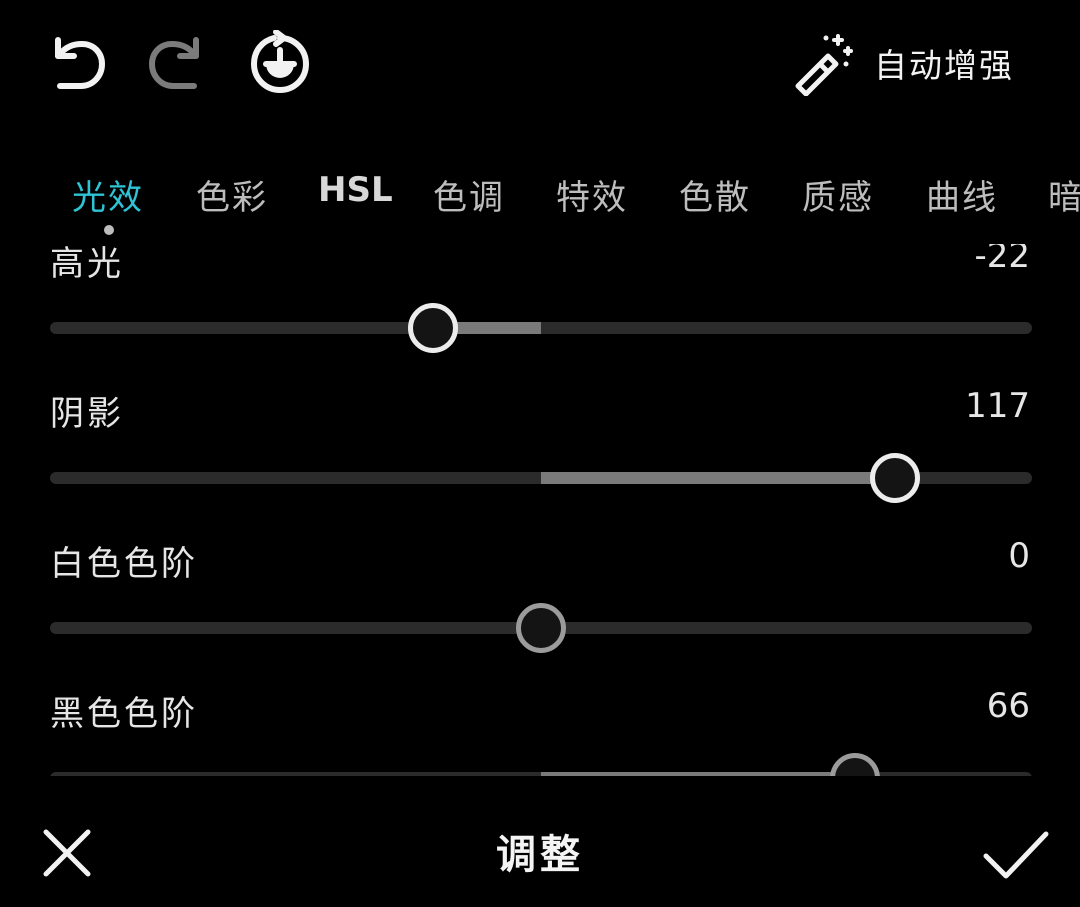  What do you see at coordinates (962, 194) in the screenshot?
I see `tab-curves: 曲线` at bounding box center [962, 194].